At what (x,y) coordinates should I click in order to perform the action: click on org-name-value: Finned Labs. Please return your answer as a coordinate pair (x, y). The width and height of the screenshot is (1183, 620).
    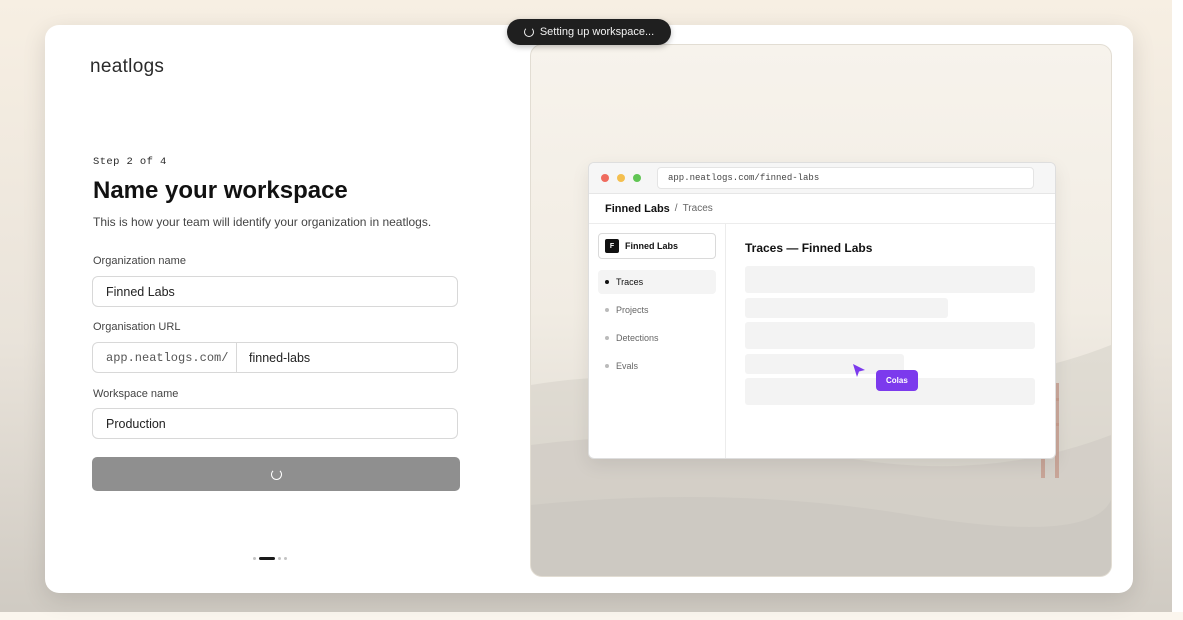
    Looking at the image, I should click on (140, 291).